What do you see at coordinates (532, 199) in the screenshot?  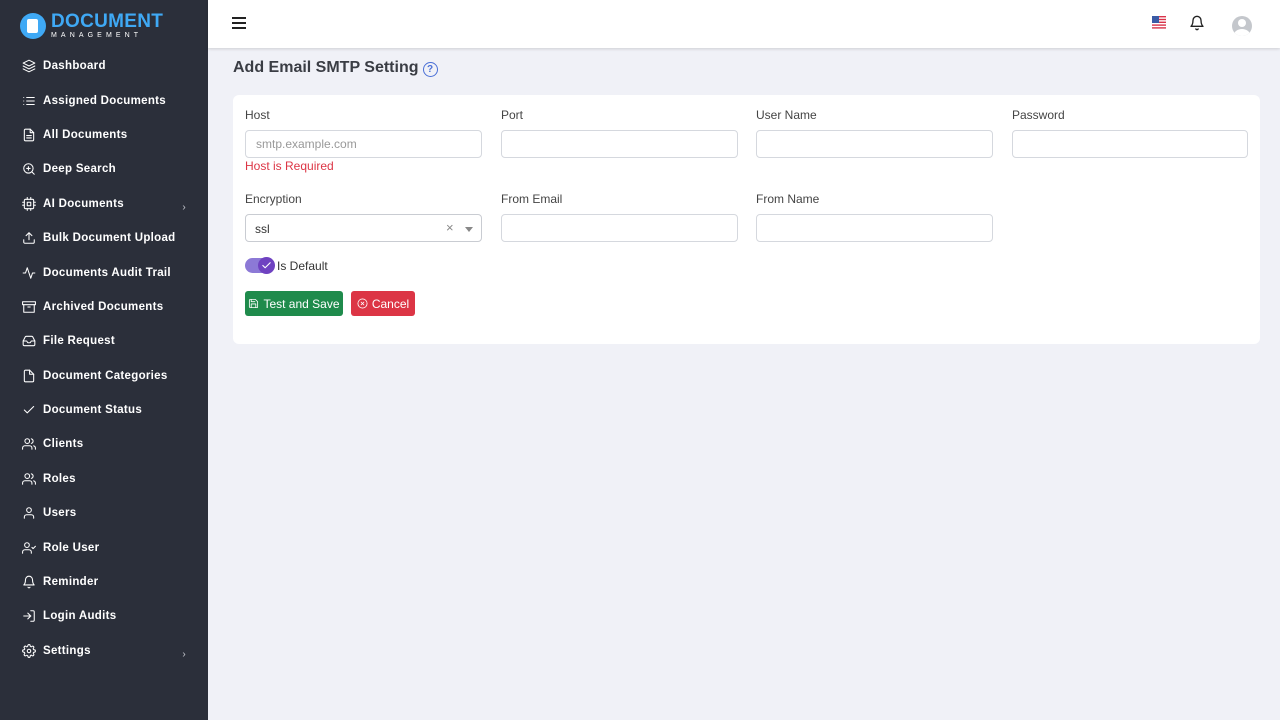 I see `from-email-label: From Email` at bounding box center [532, 199].